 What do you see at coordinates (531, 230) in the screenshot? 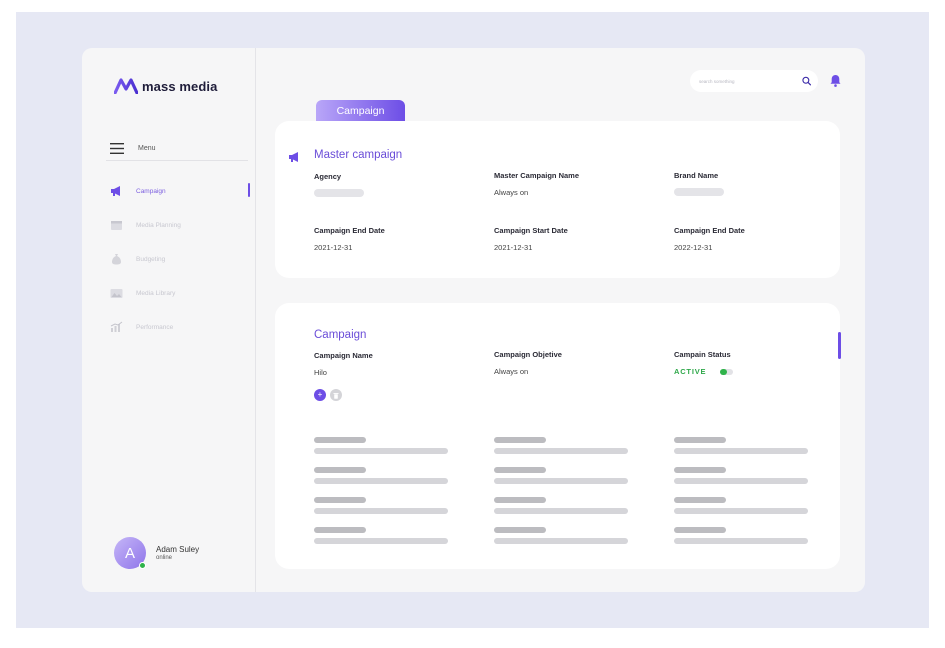
I see `field-label: Campaign Start Date` at bounding box center [531, 230].